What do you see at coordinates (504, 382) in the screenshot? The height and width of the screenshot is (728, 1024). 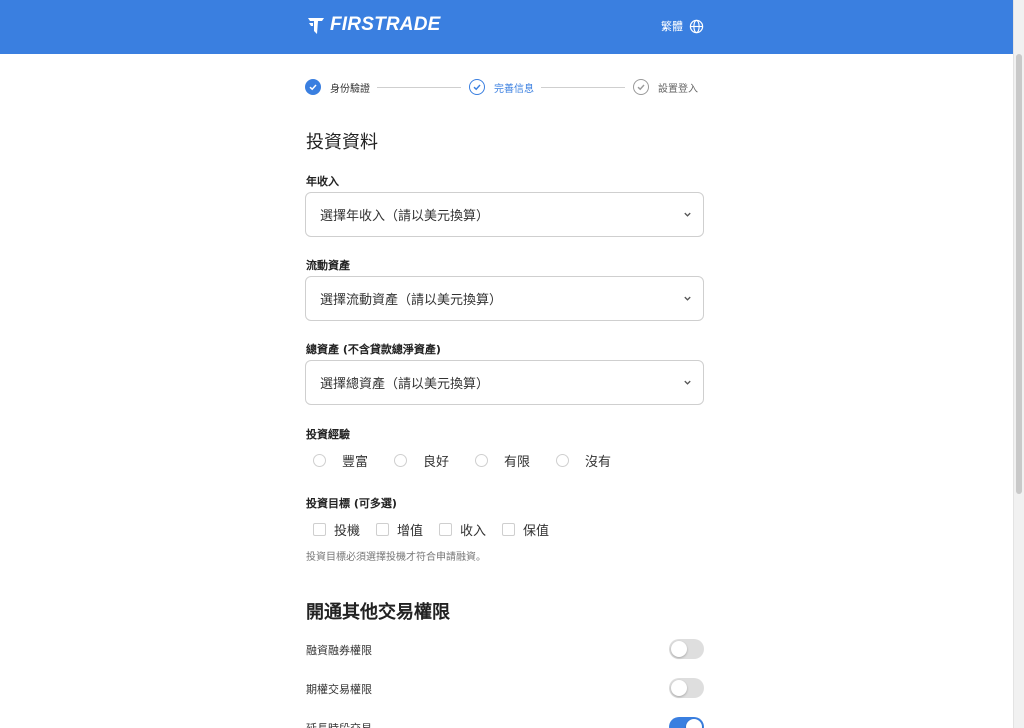 I see `total-assets-select: 選擇總資產（請以美元換算）` at bounding box center [504, 382].